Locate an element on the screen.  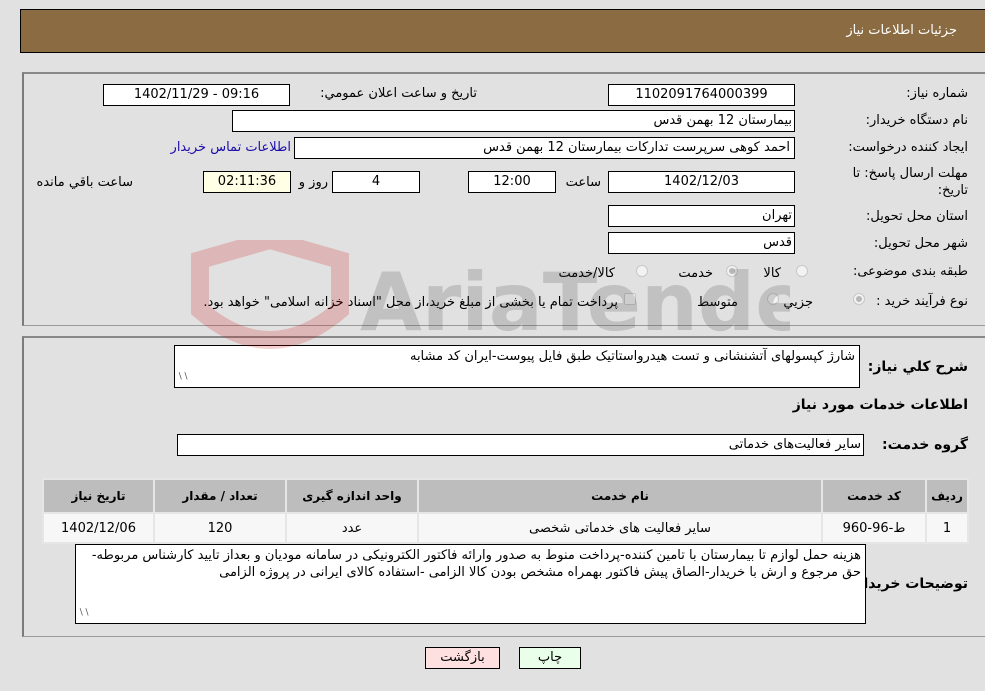
treasury-checkbox is located at coordinates (630, 299).